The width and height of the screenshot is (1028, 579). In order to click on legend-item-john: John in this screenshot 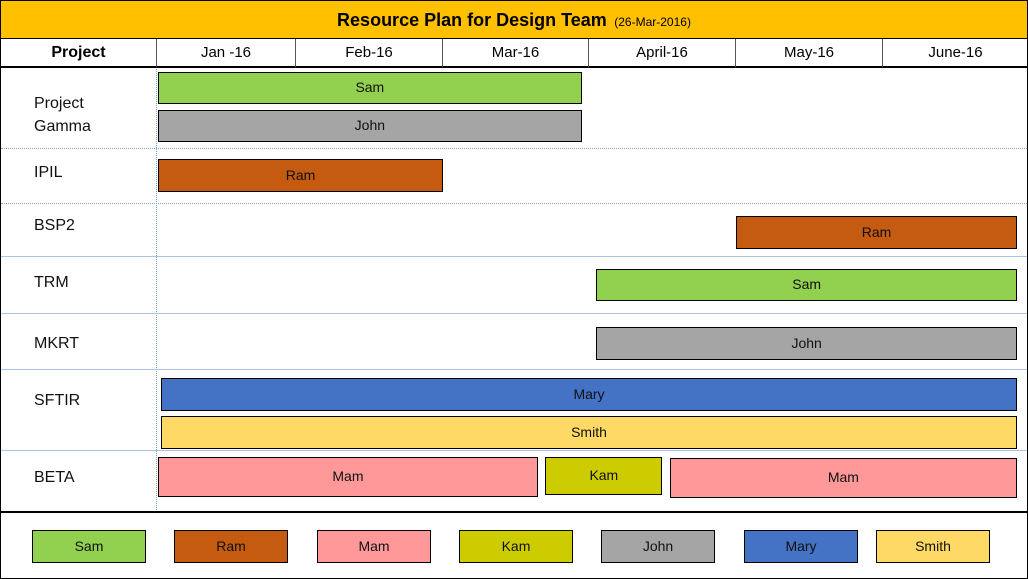, I will do `click(658, 546)`.